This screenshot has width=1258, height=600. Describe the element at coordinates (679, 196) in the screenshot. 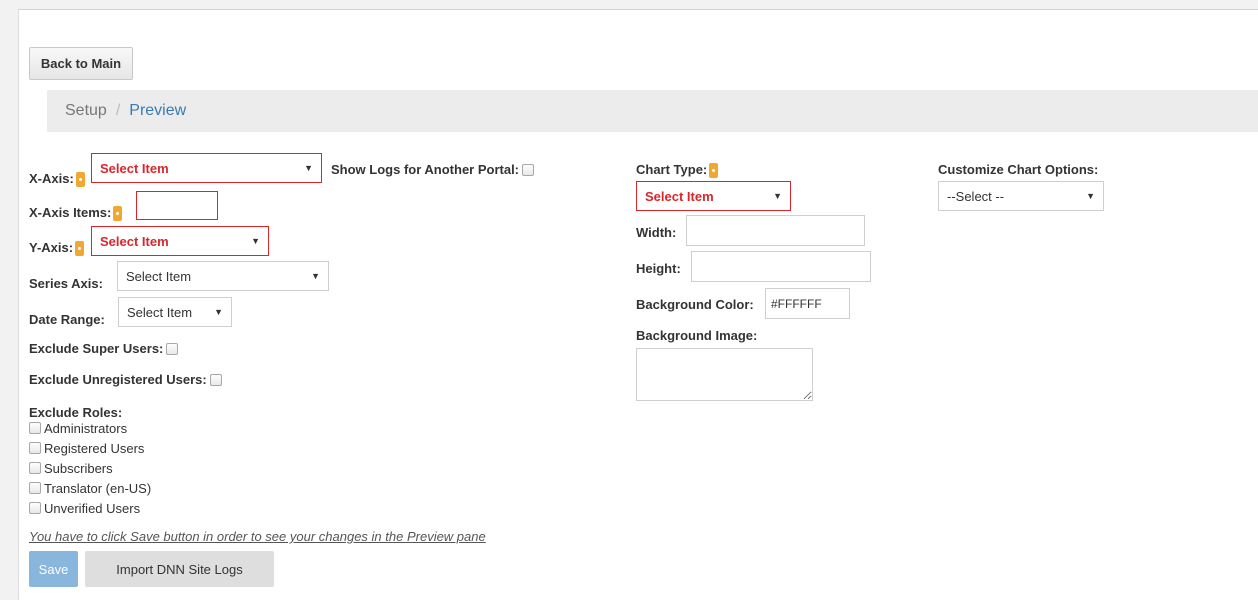

I see `chart-type-select-value: Select Item` at that location.